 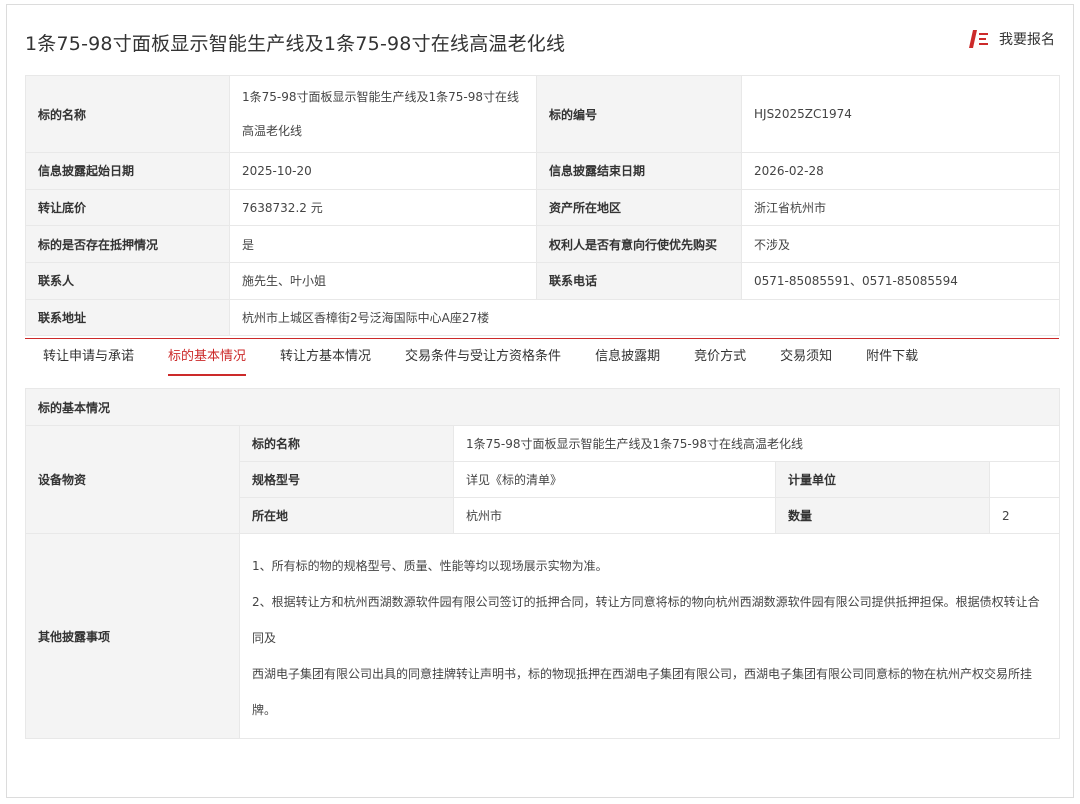 What do you see at coordinates (325, 360) in the screenshot?
I see `tab-transferor-info: 转让方基本情况` at bounding box center [325, 360].